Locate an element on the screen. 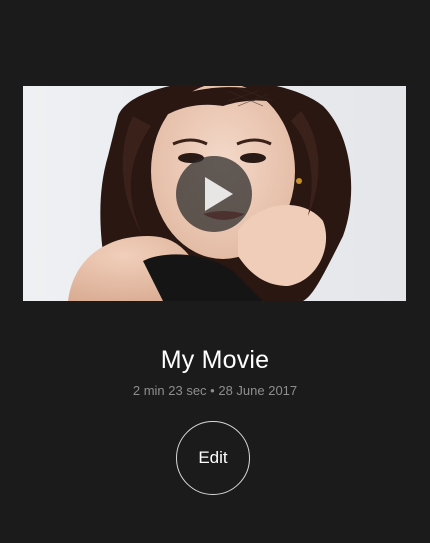 The height and width of the screenshot is (543, 430). movie-title: My Movie is located at coordinates (215, 360).